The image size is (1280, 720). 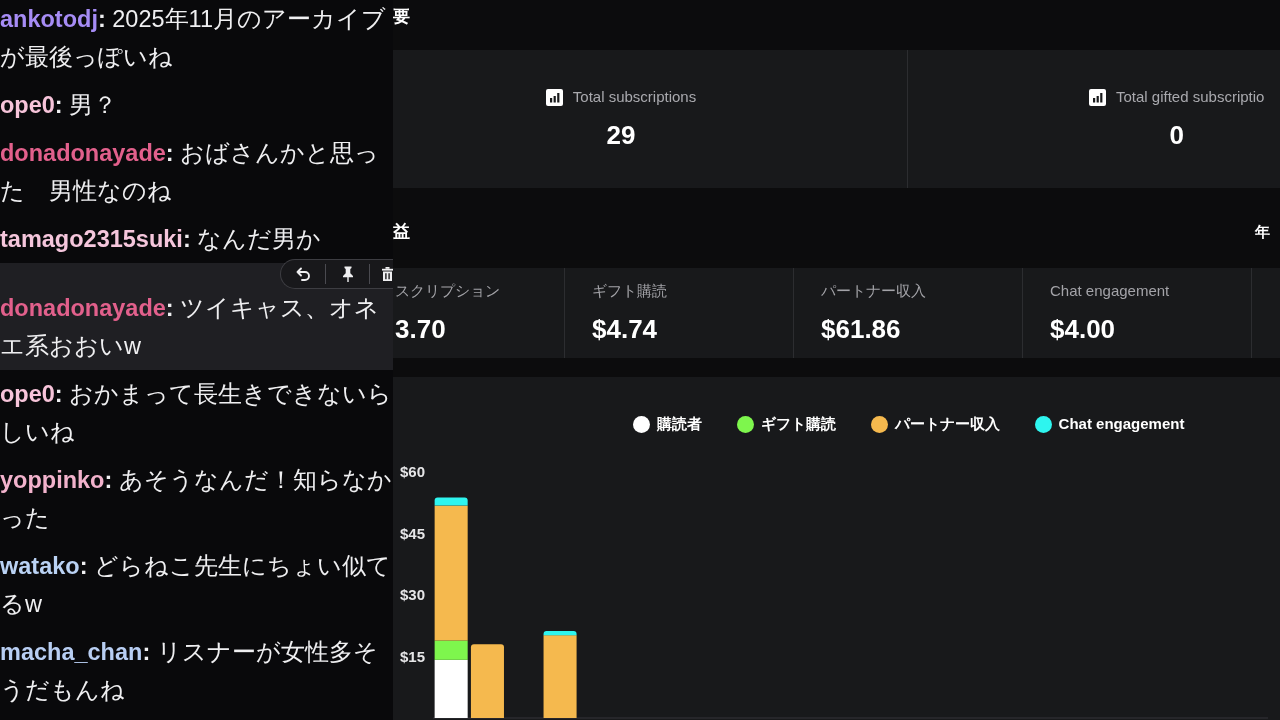 What do you see at coordinates (1190, 97) in the screenshot?
I see `stat-label: Total gifted subscriptio` at bounding box center [1190, 97].